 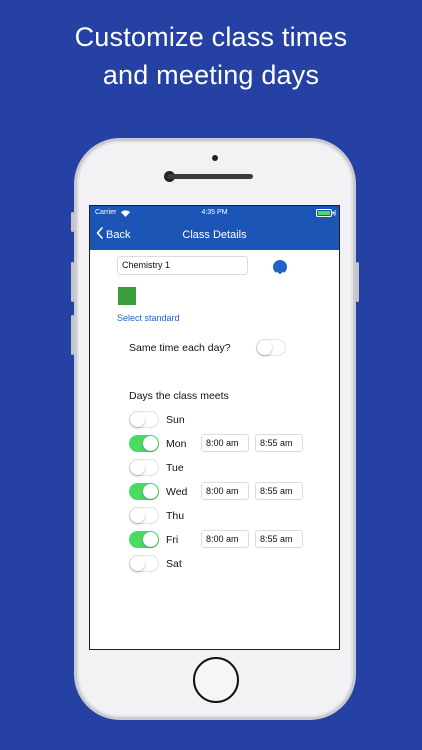 What do you see at coordinates (357, 282) in the screenshot?
I see `phone-power-button` at bounding box center [357, 282].